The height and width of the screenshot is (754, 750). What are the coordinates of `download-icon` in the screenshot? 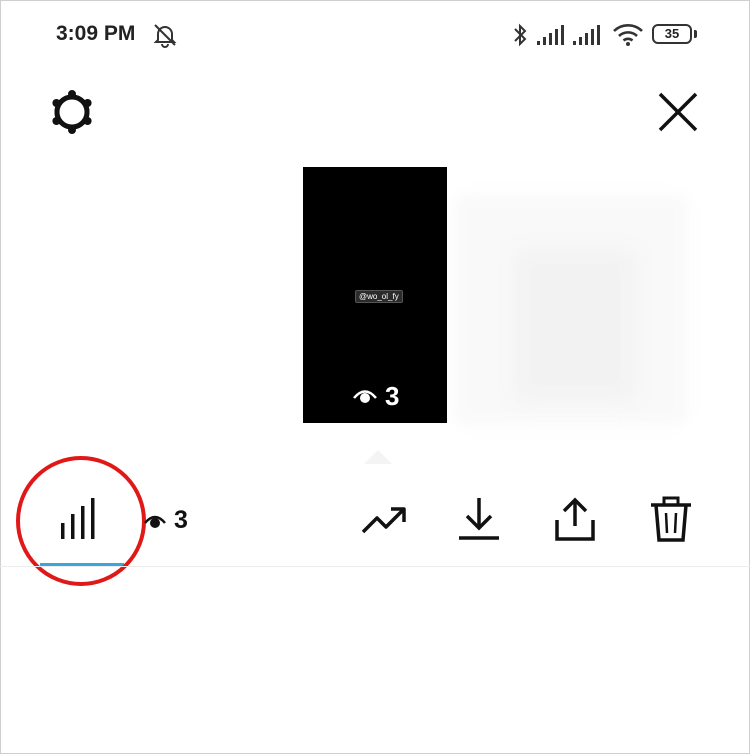 It's located at (479, 520).